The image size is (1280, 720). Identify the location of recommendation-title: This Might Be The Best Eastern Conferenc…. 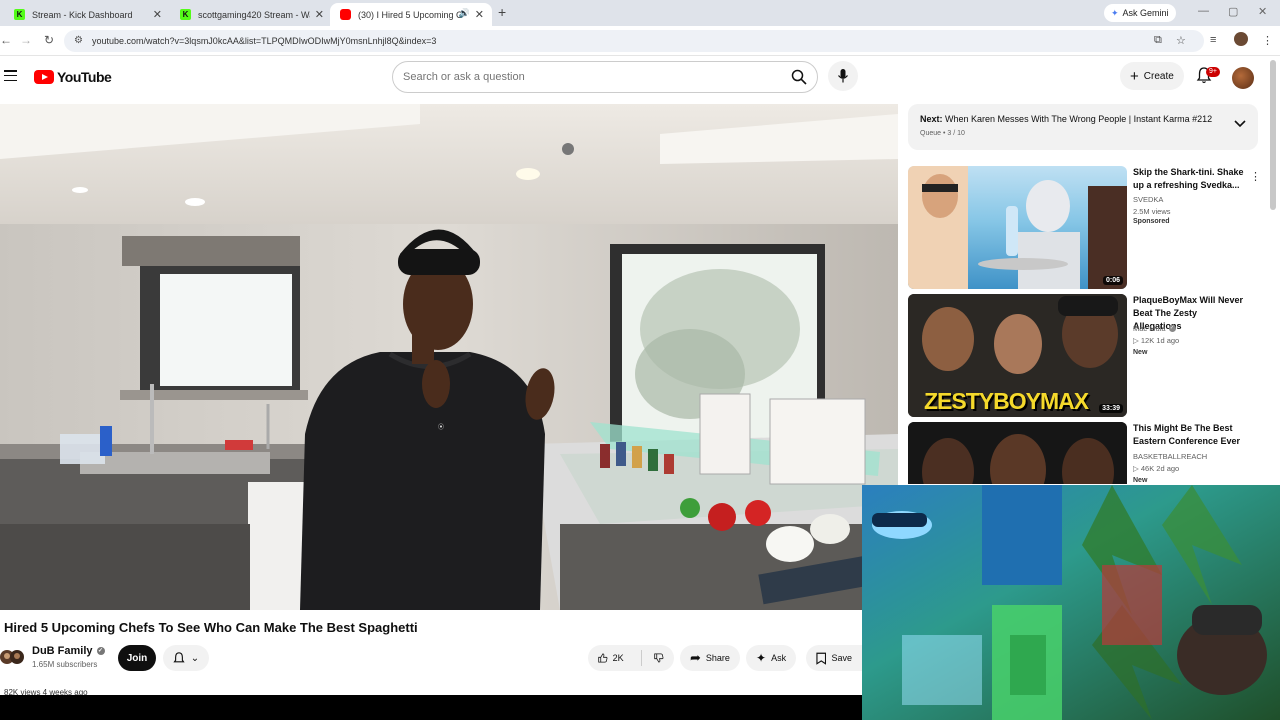
(1187, 434).